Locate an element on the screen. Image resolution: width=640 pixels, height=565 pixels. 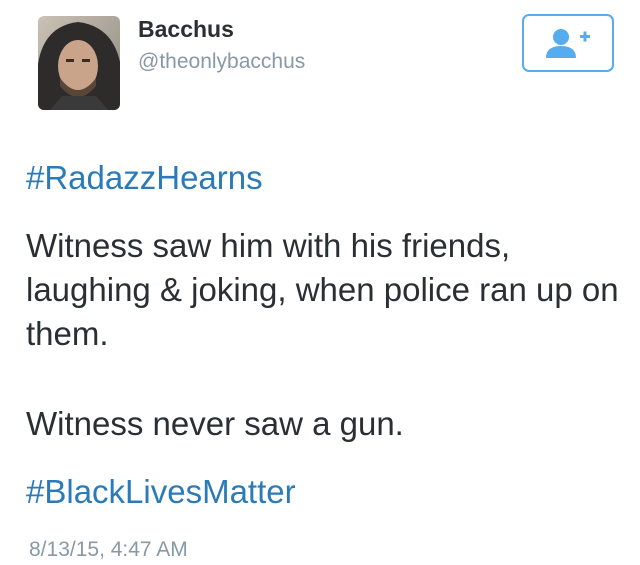
user-name: Bacchus is located at coordinates (186, 29).